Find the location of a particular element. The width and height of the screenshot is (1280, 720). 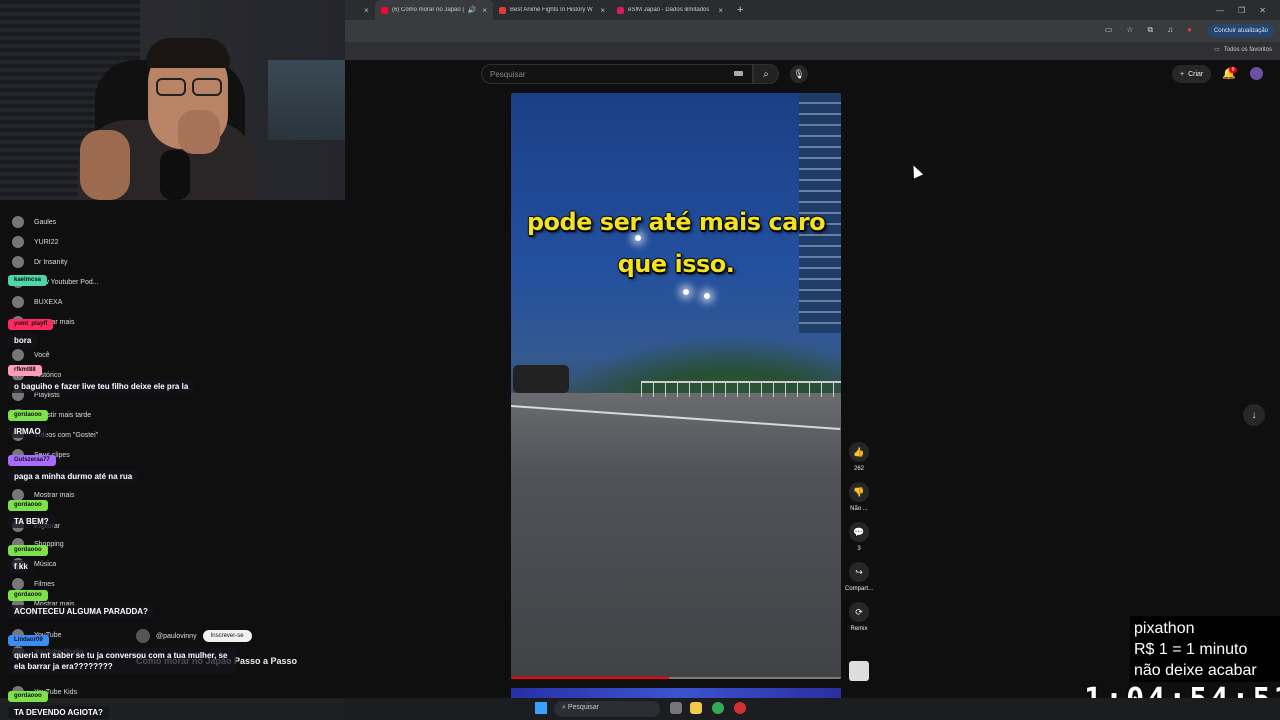

account-avatar is located at coordinates (1256, 73).